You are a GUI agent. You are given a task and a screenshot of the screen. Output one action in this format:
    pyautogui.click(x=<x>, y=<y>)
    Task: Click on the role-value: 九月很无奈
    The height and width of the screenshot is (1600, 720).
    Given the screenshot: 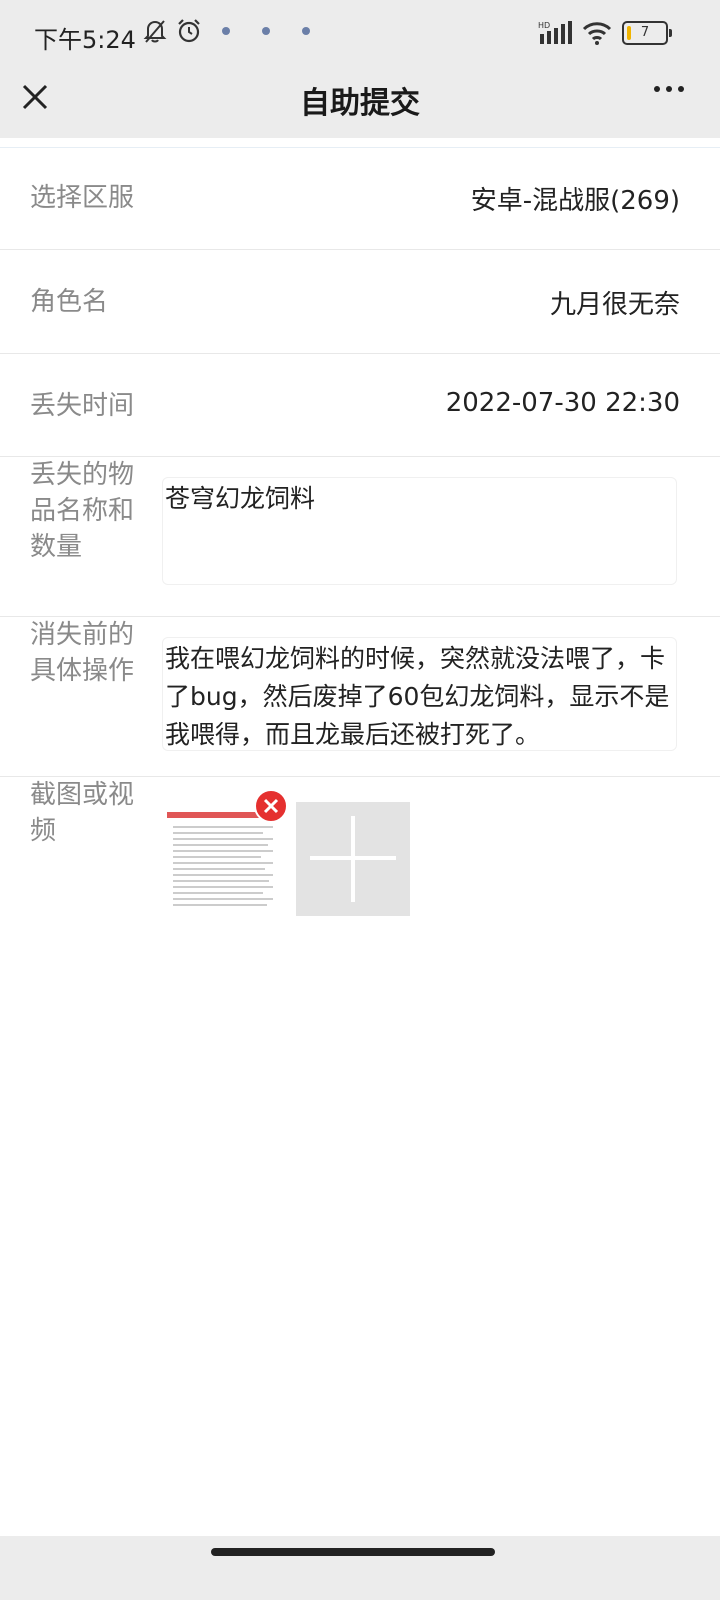 What is the action you would take?
    pyautogui.click(x=615, y=302)
    